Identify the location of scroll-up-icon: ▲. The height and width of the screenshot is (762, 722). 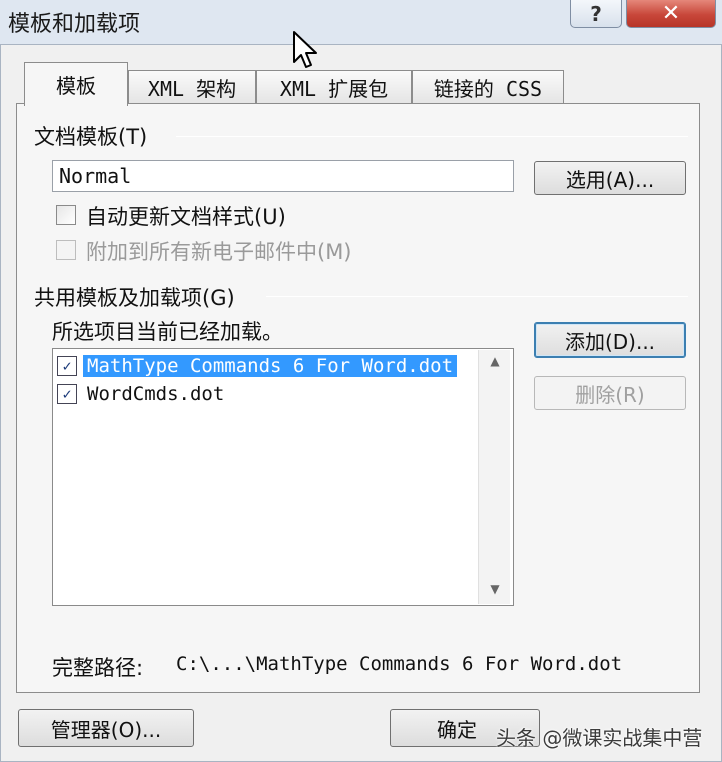
(495, 361).